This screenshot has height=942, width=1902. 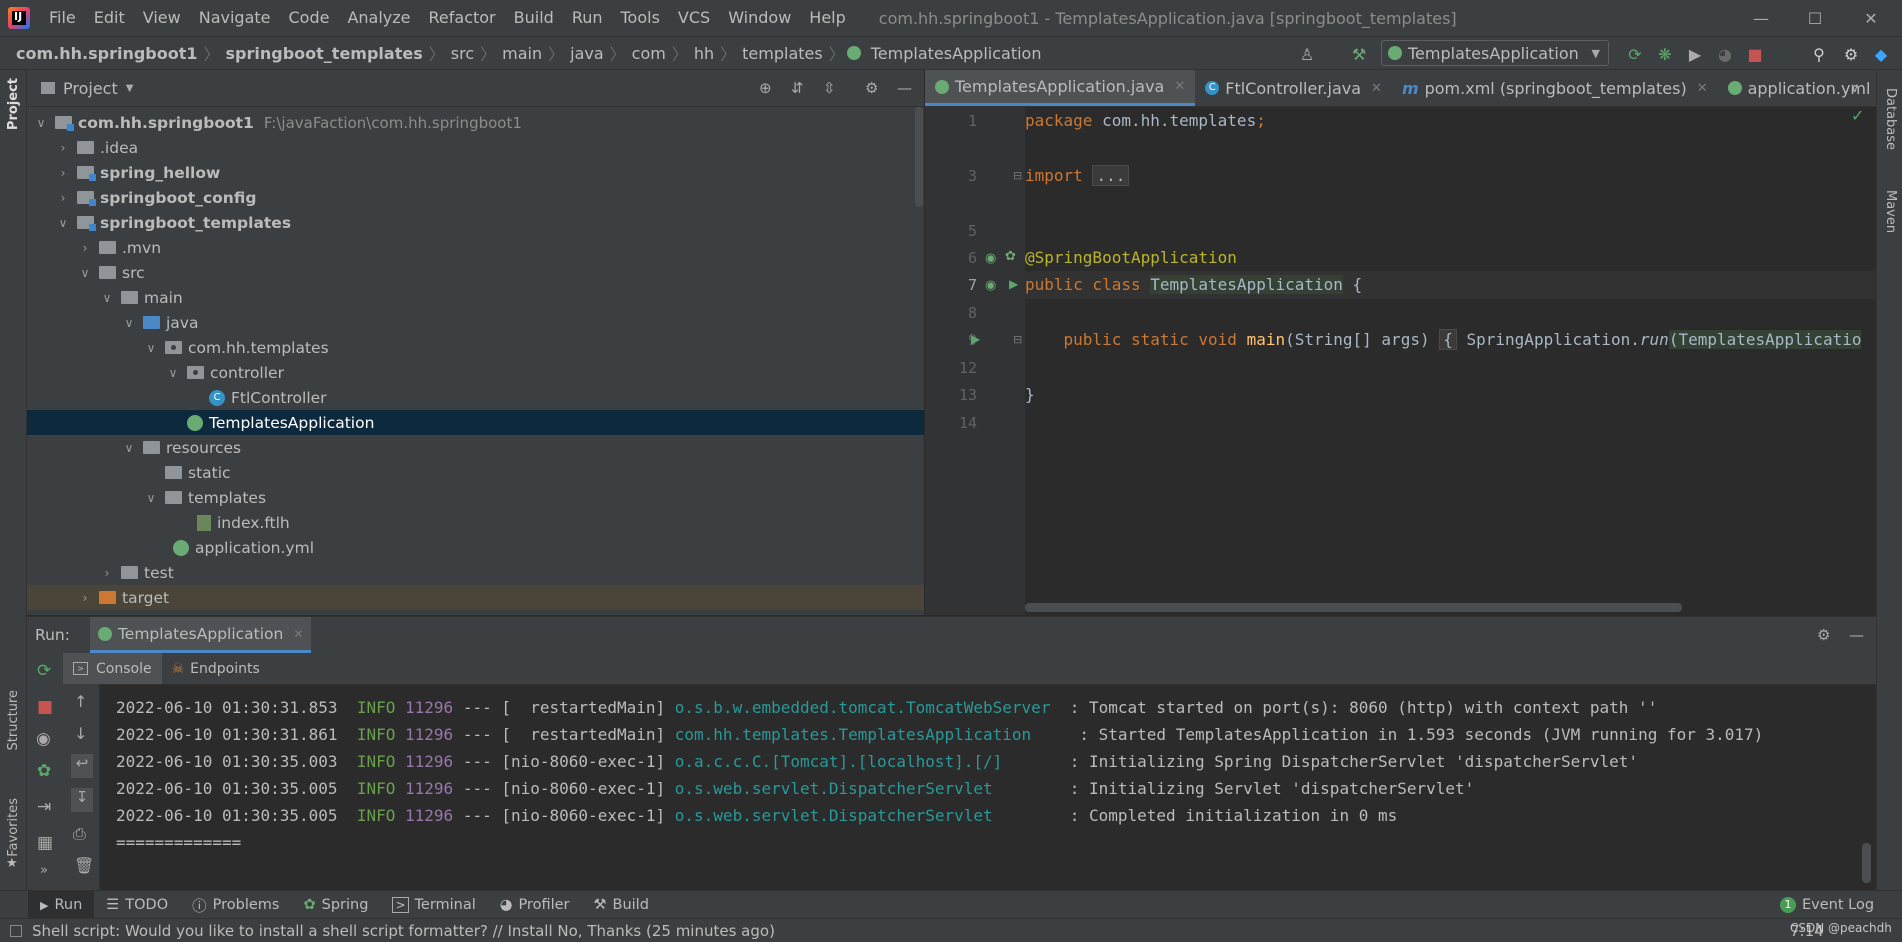 I want to click on chevron-down-icon: ▼, so click(x=130, y=88).